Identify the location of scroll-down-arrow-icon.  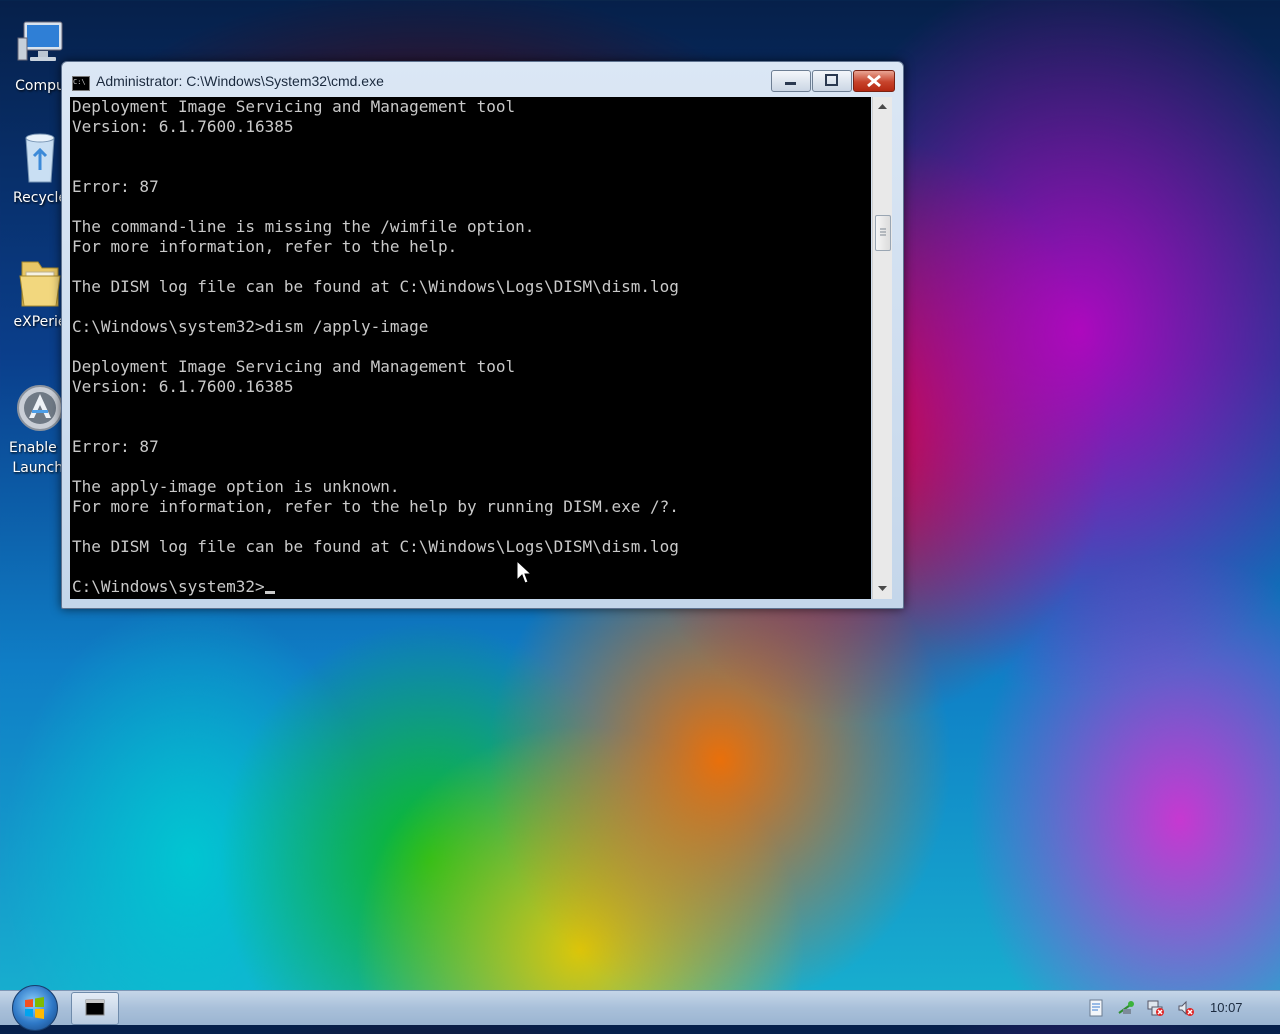
(882, 589).